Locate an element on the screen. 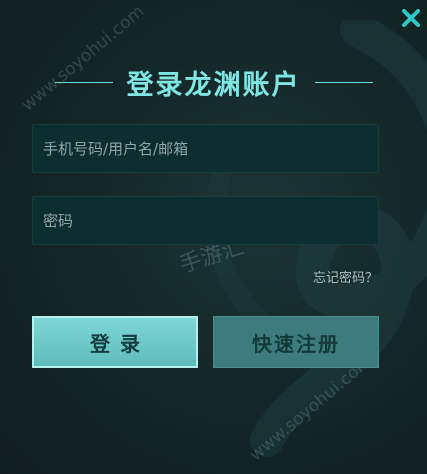 Image resolution: width=427 pixels, height=474 pixels. password-input is located at coordinates (205, 220).